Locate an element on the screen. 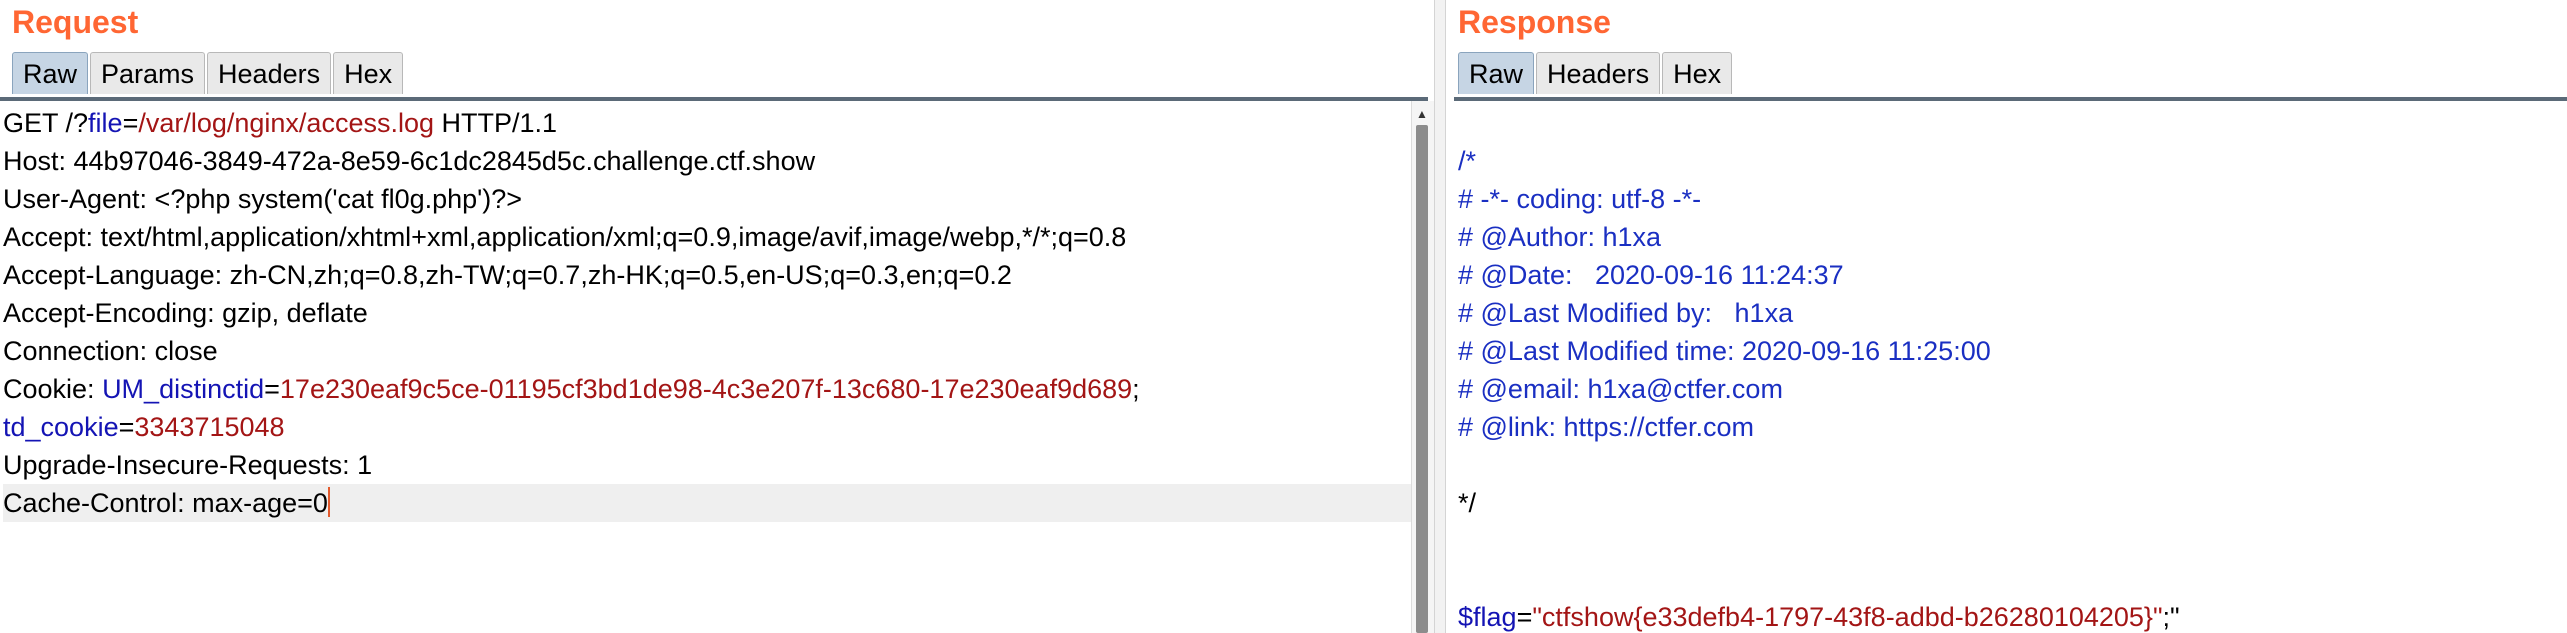 The width and height of the screenshot is (2567, 633). request-tab-raw: Raw is located at coordinates (50, 73).